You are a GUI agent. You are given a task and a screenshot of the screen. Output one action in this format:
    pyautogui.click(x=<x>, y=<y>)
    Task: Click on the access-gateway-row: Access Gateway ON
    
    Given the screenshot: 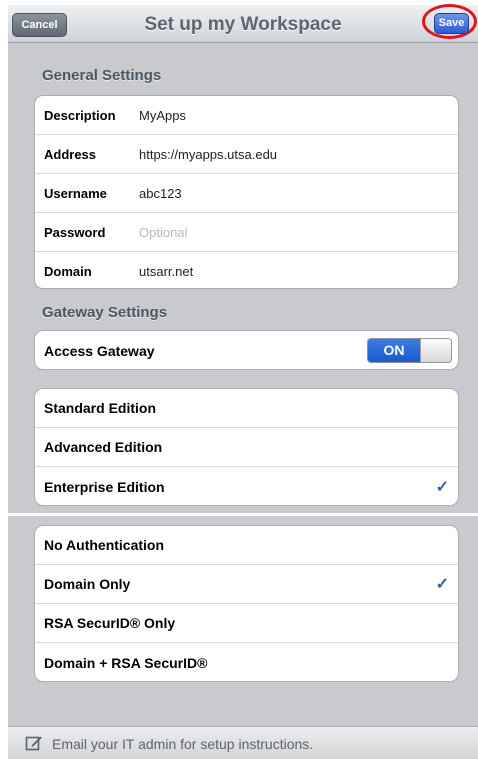 What is the action you would take?
    pyautogui.click(x=246, y=350)
    